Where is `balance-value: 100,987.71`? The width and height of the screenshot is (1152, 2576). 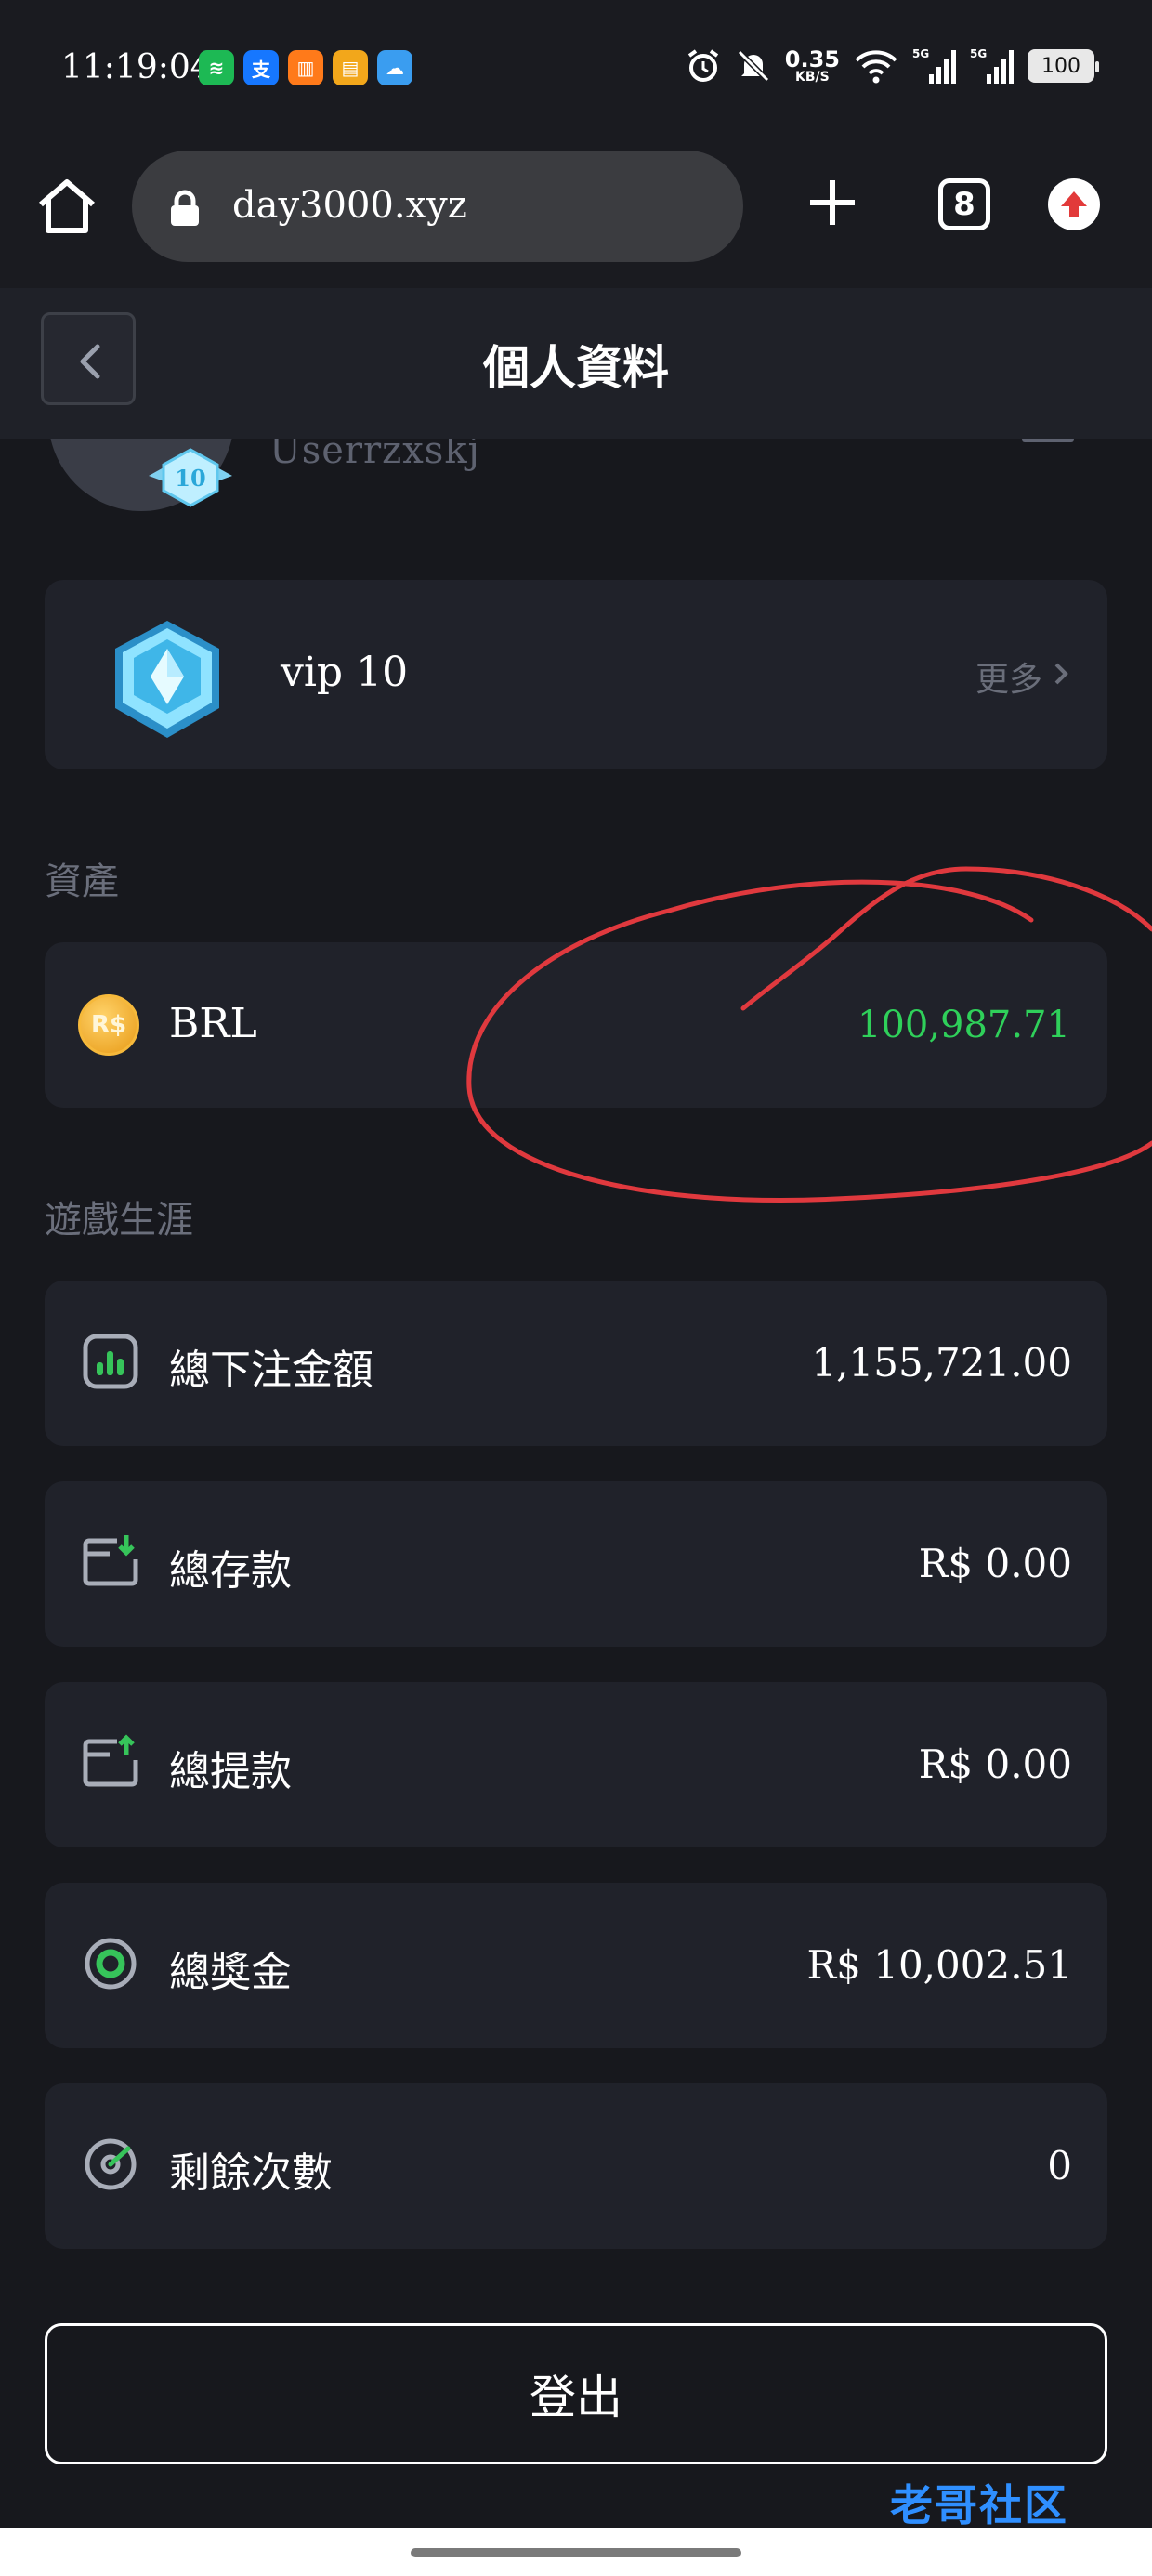 balance-value: 100,987.71 is located at coordinates (963, 1025).